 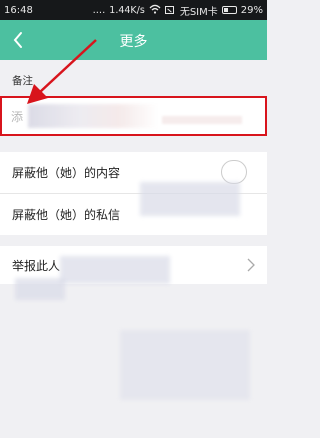 I want to click on status-bar: 16:48 .... 1.44K/s 无SIM卡 29%, so click(x=133, y=10).